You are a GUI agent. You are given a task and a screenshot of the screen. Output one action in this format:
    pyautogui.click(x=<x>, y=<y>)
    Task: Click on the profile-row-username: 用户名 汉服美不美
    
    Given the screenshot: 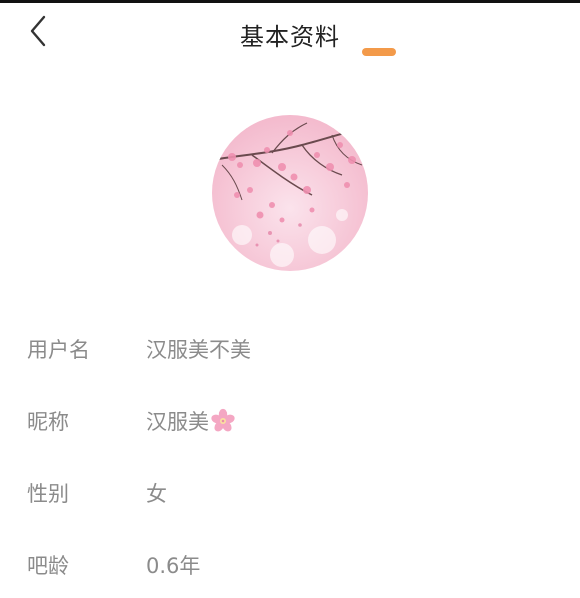 What is the action you would take?
    pyautogui.click(x=290, y=346)
    